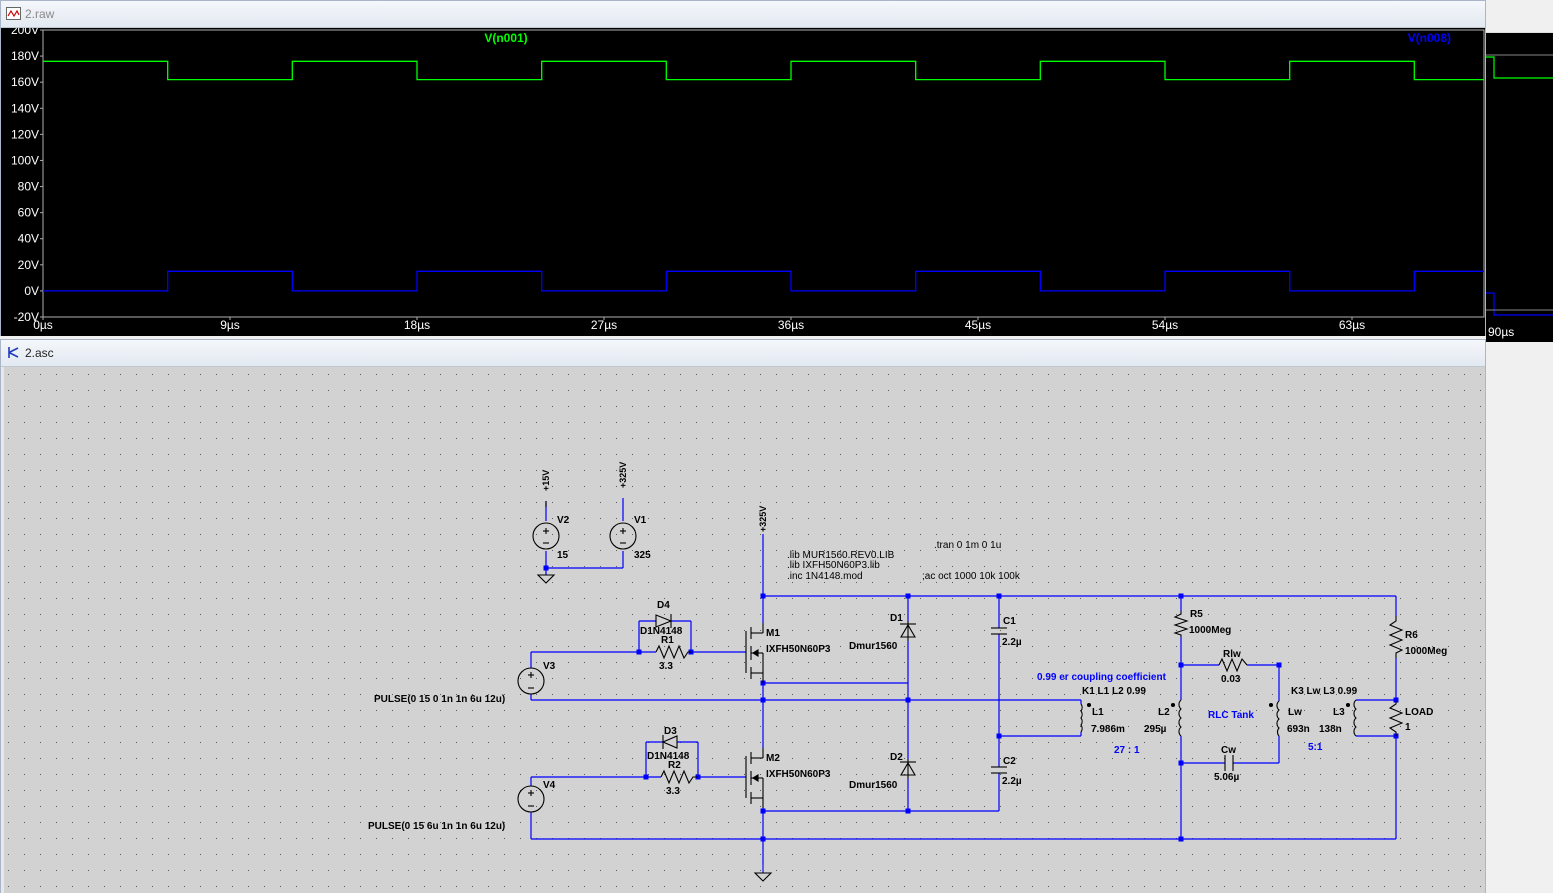  Describe the element at coordinates (873, 646) in the screenshot. I see `d1-model: Dmur1560` at that location.